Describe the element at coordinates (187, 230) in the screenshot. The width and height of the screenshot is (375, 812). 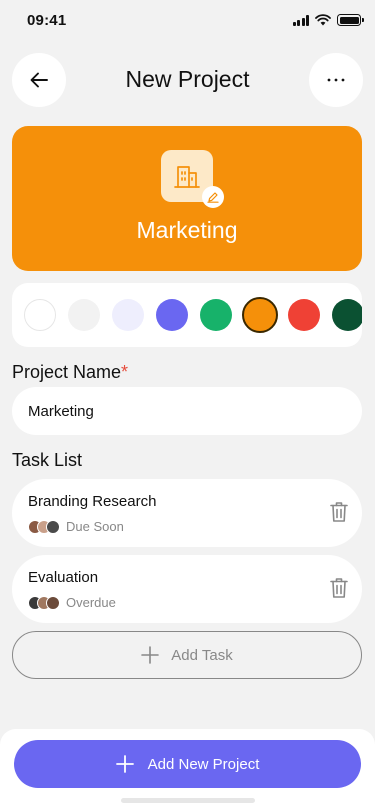
I see `project-preview-name: Marketing` at that location.